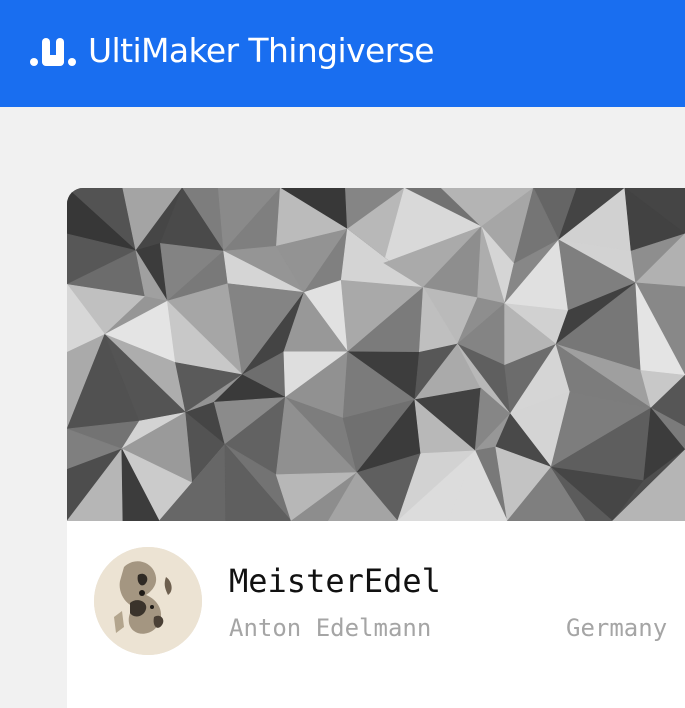  I want to click on user-avatar, so click(148, 601).